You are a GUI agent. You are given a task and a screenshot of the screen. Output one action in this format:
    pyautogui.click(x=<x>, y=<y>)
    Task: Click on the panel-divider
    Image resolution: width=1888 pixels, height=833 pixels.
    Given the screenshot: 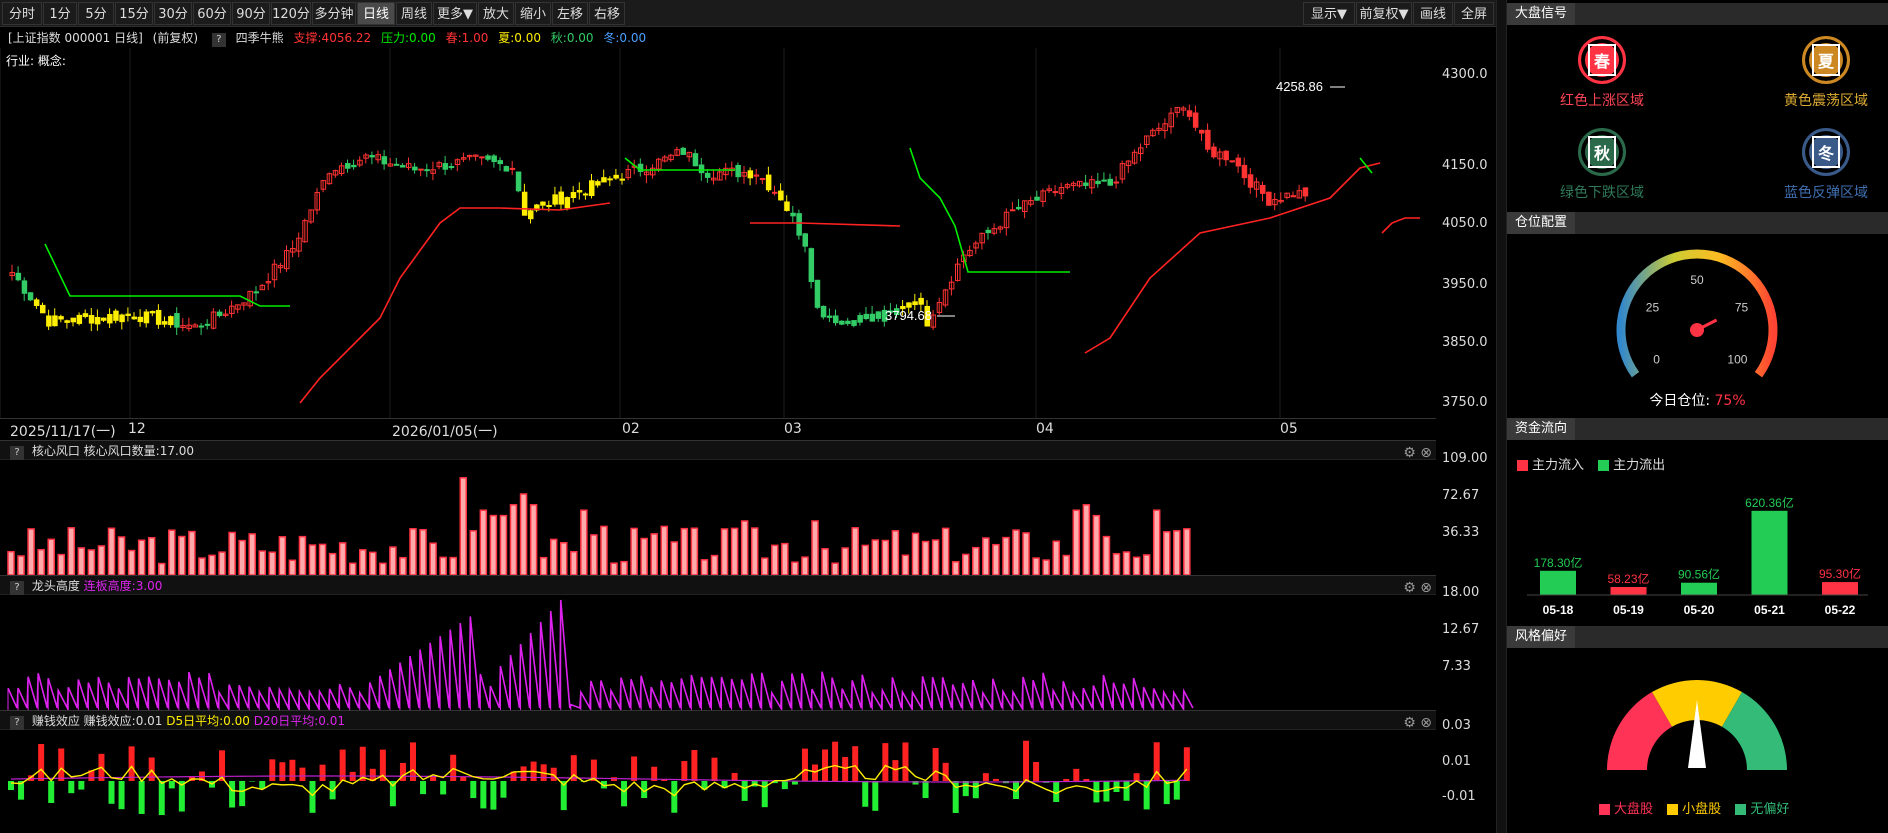 What is the action you would take?
    pyautogui.click(x=1501, y=416)
    